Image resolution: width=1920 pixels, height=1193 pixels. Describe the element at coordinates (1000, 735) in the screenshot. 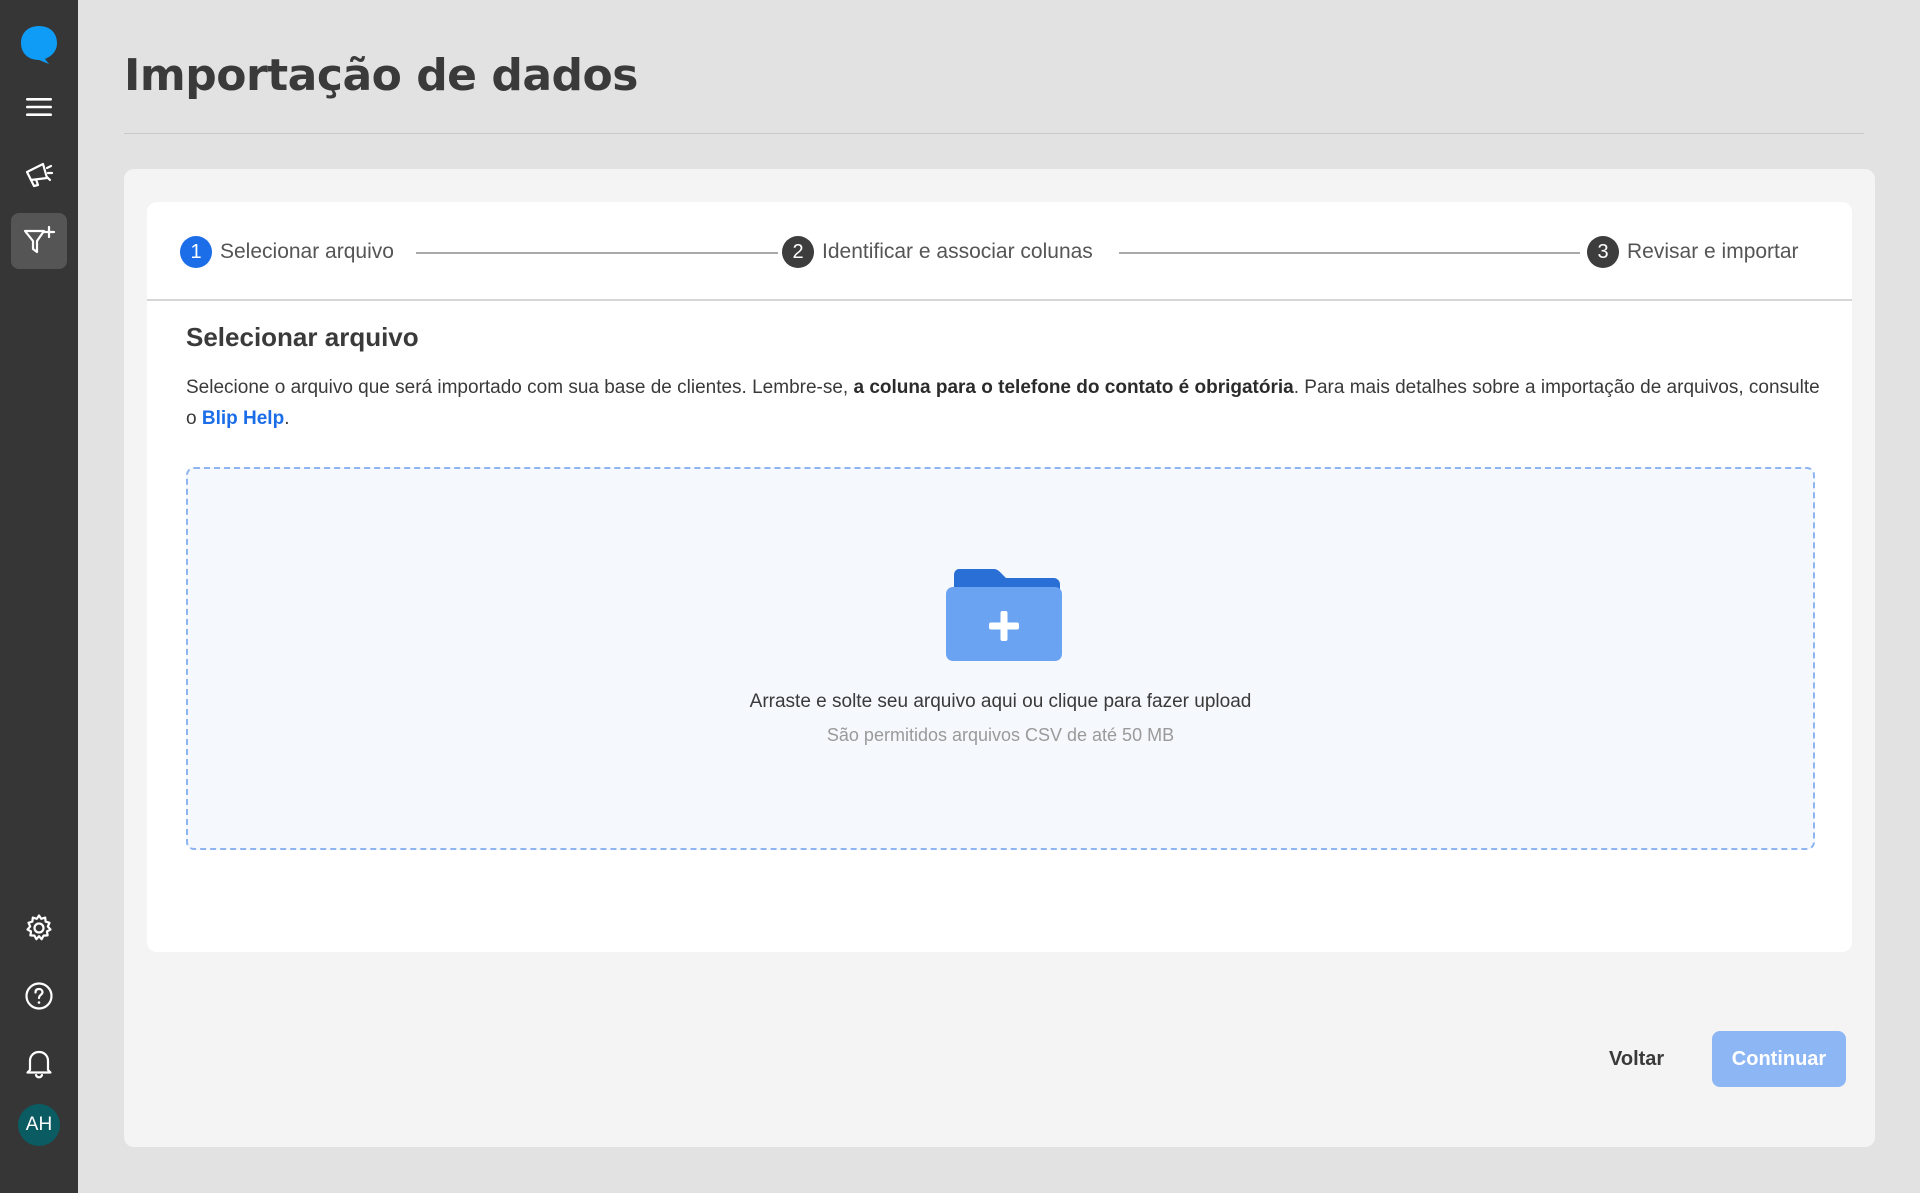

I see `dropzone-file-limit: São permitidos arquivos CSV de até 50 MB` at that location.